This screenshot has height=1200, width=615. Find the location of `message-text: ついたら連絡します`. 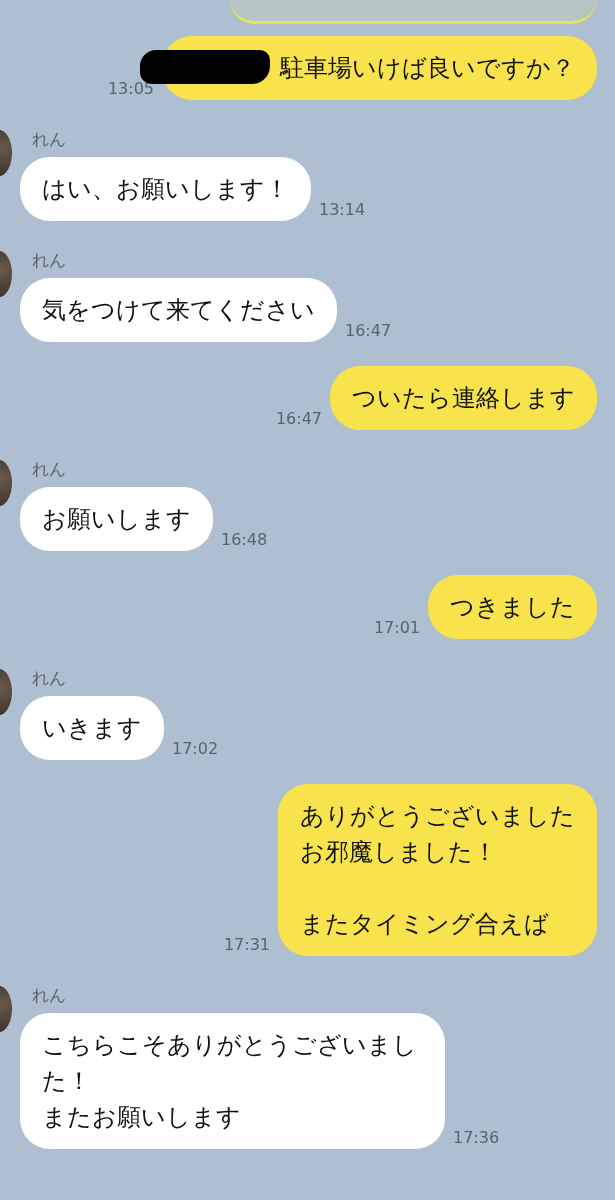

message-text: ついたら連絡します is located at coordinates (463, 398).